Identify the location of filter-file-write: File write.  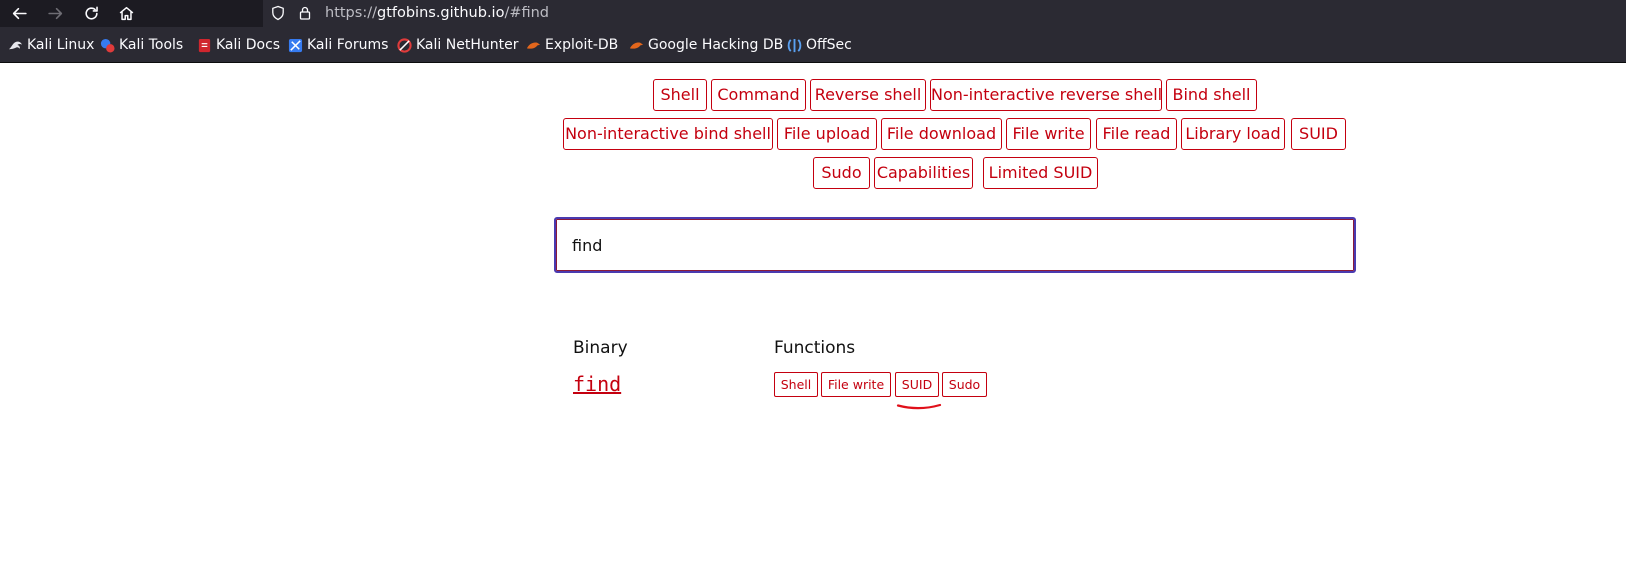
(1048, 134).